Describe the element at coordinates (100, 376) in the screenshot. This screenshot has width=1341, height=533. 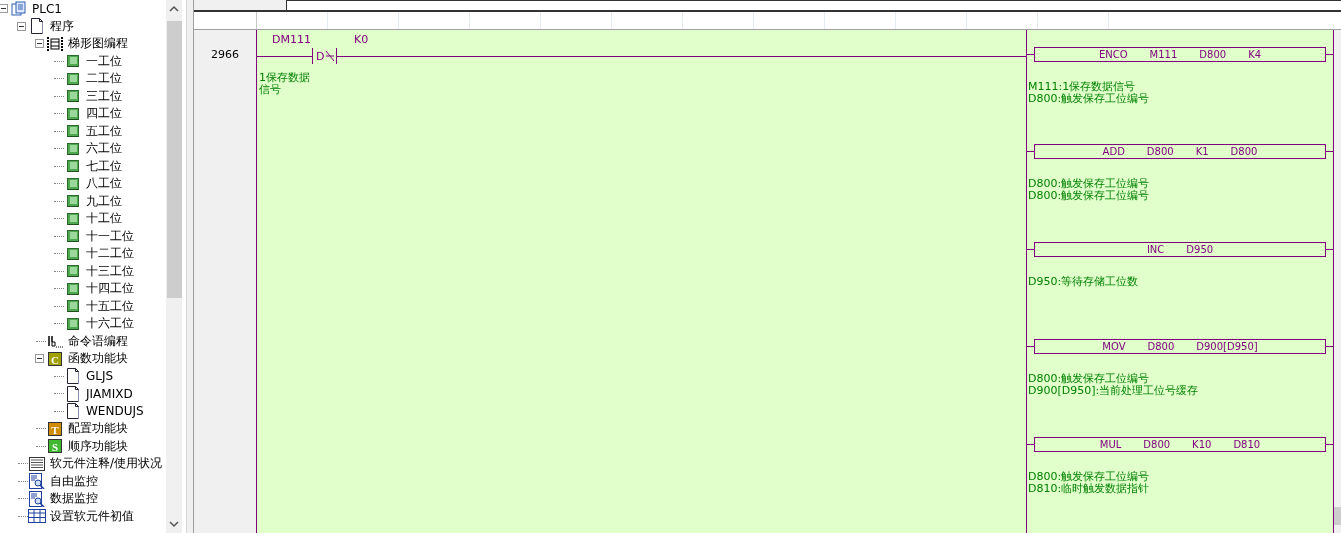
I see `tree-item: GLJS` at that location.